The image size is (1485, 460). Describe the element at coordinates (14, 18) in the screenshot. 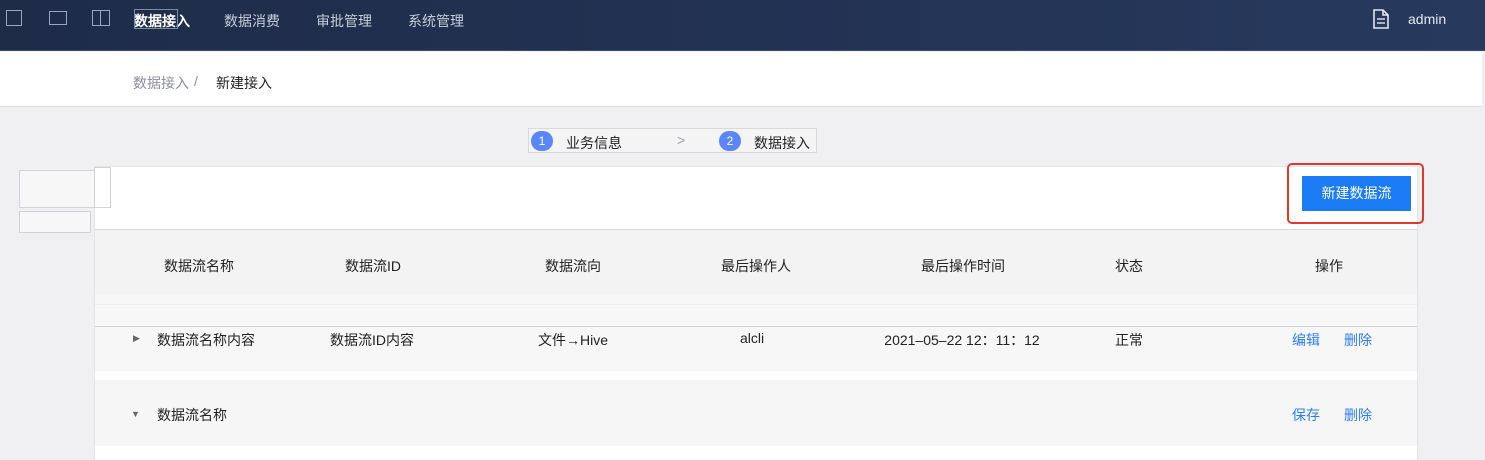

I see `square-icon` at that location.